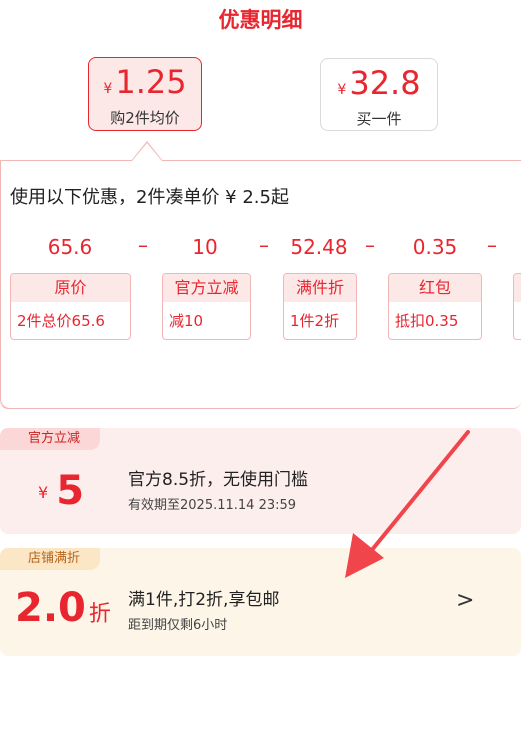 This screenshot has height=744, width=521. Describe the element at coordinates (407, 504) in the screenshot. I see `annotation-arrow-icon` at that location.